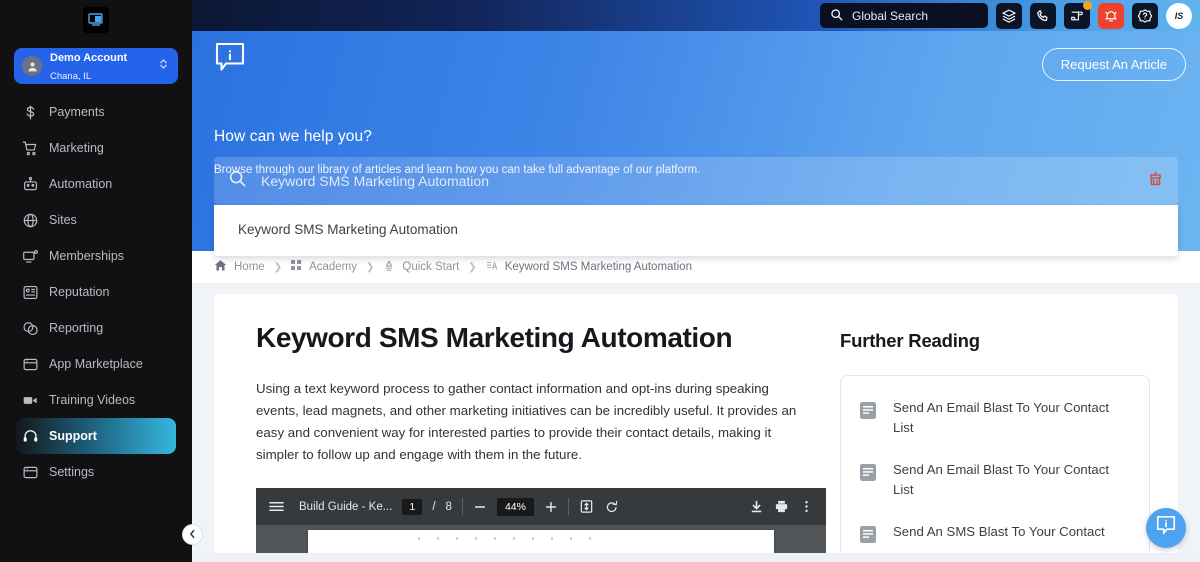  I want to click on breadcrumb-item-quick-start: Quick Start, so click(421, 267).